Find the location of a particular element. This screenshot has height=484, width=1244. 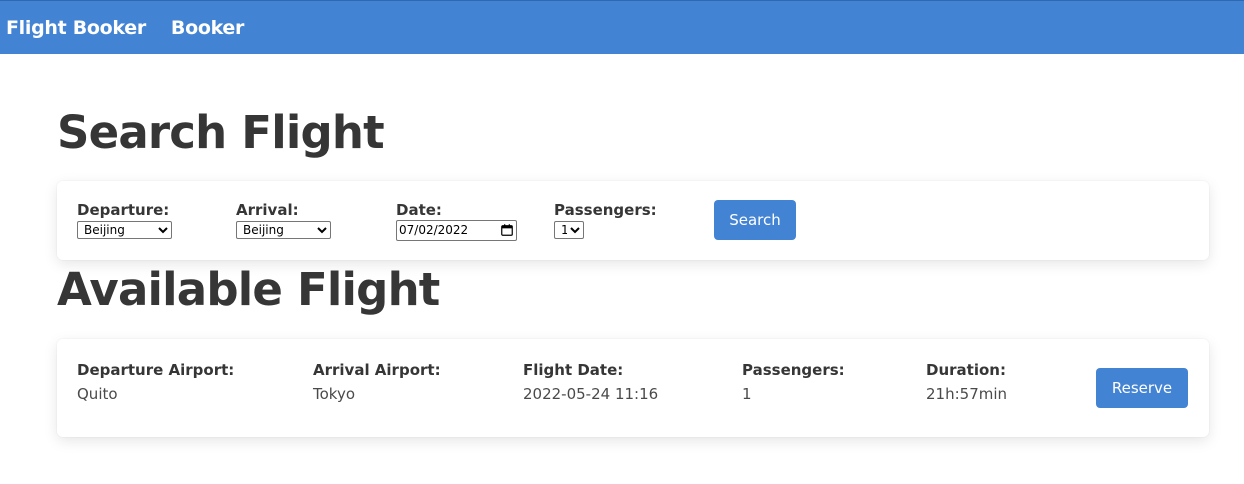

arrival-select: Beijing is located at coordinates (283, 230).